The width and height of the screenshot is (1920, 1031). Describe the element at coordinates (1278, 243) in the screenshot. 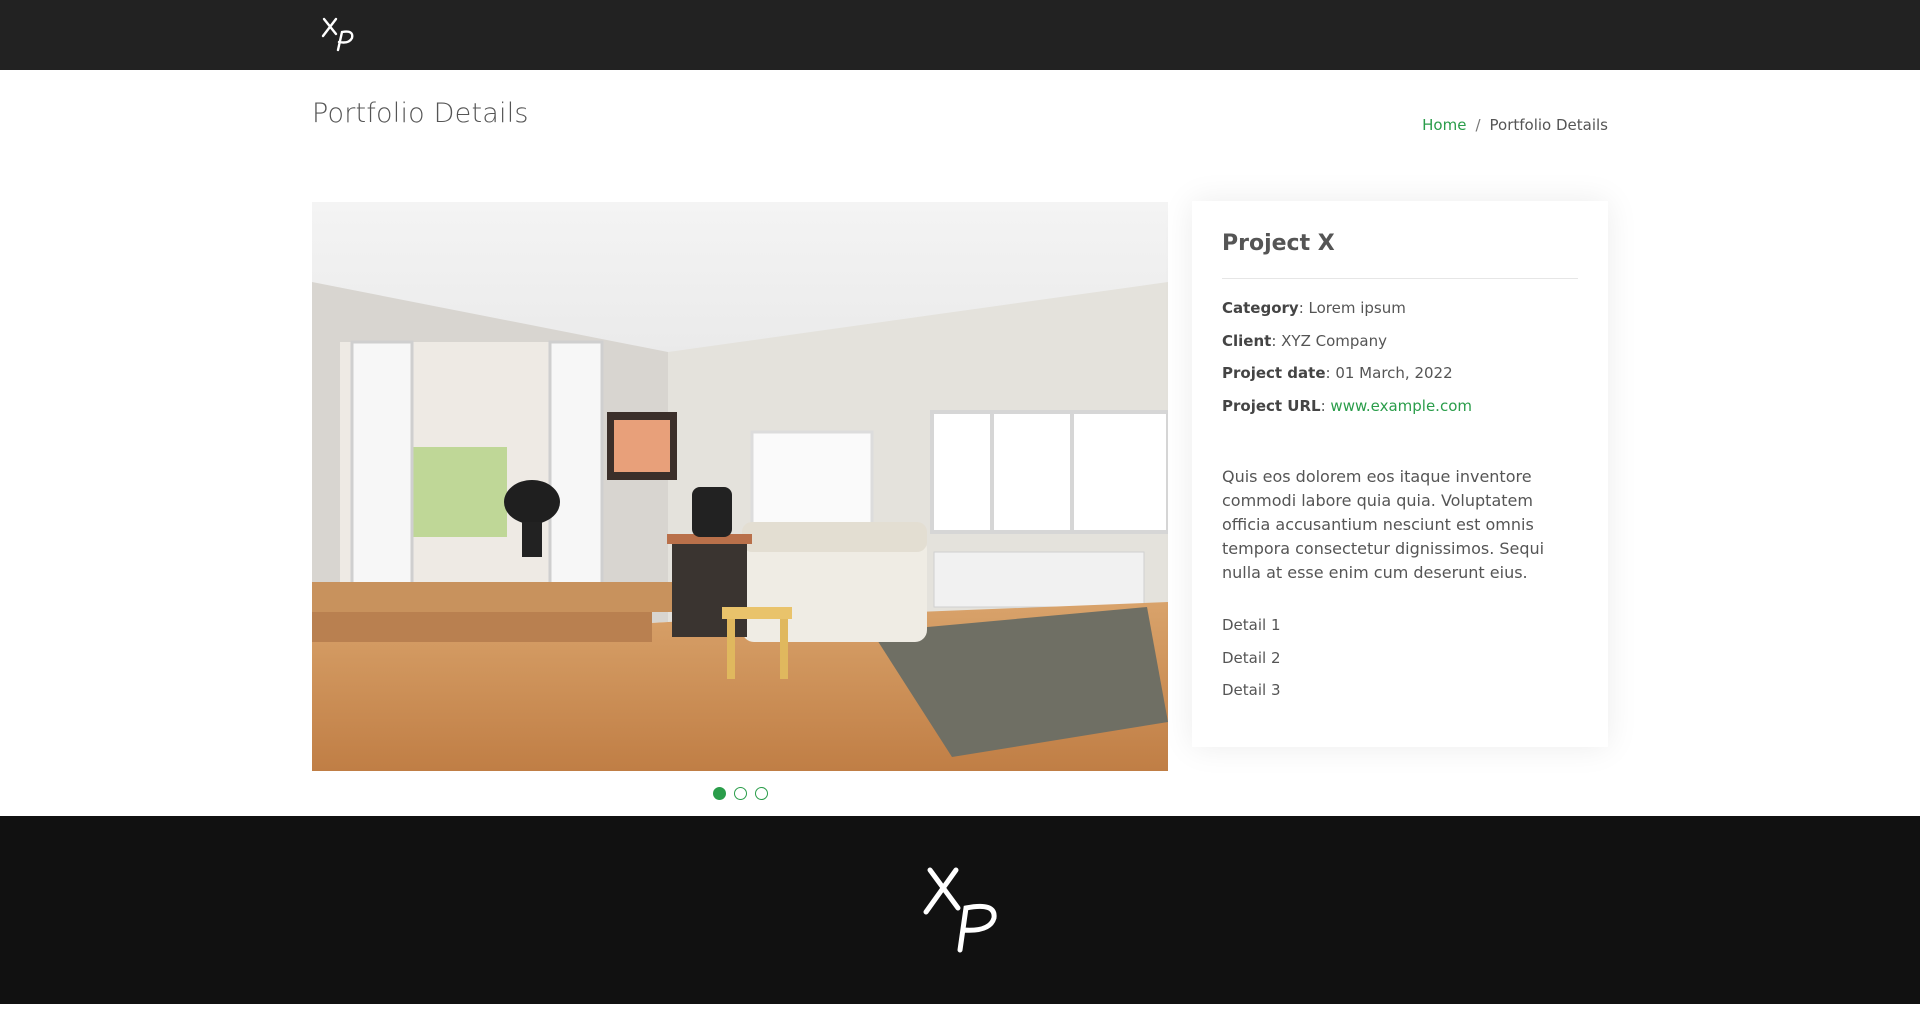

I see `project-title: Project X` at that location.